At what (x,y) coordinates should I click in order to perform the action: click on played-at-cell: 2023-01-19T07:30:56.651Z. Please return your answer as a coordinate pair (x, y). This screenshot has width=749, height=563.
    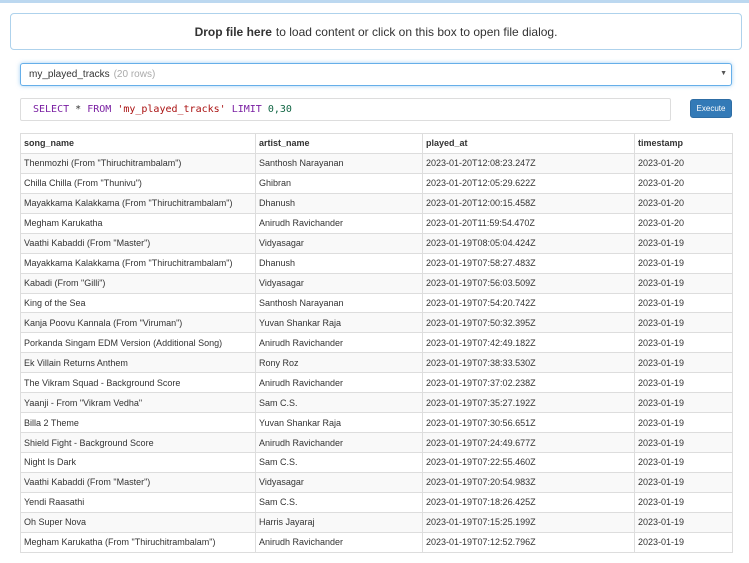
    Looking at the image, I should click on (528, 423).